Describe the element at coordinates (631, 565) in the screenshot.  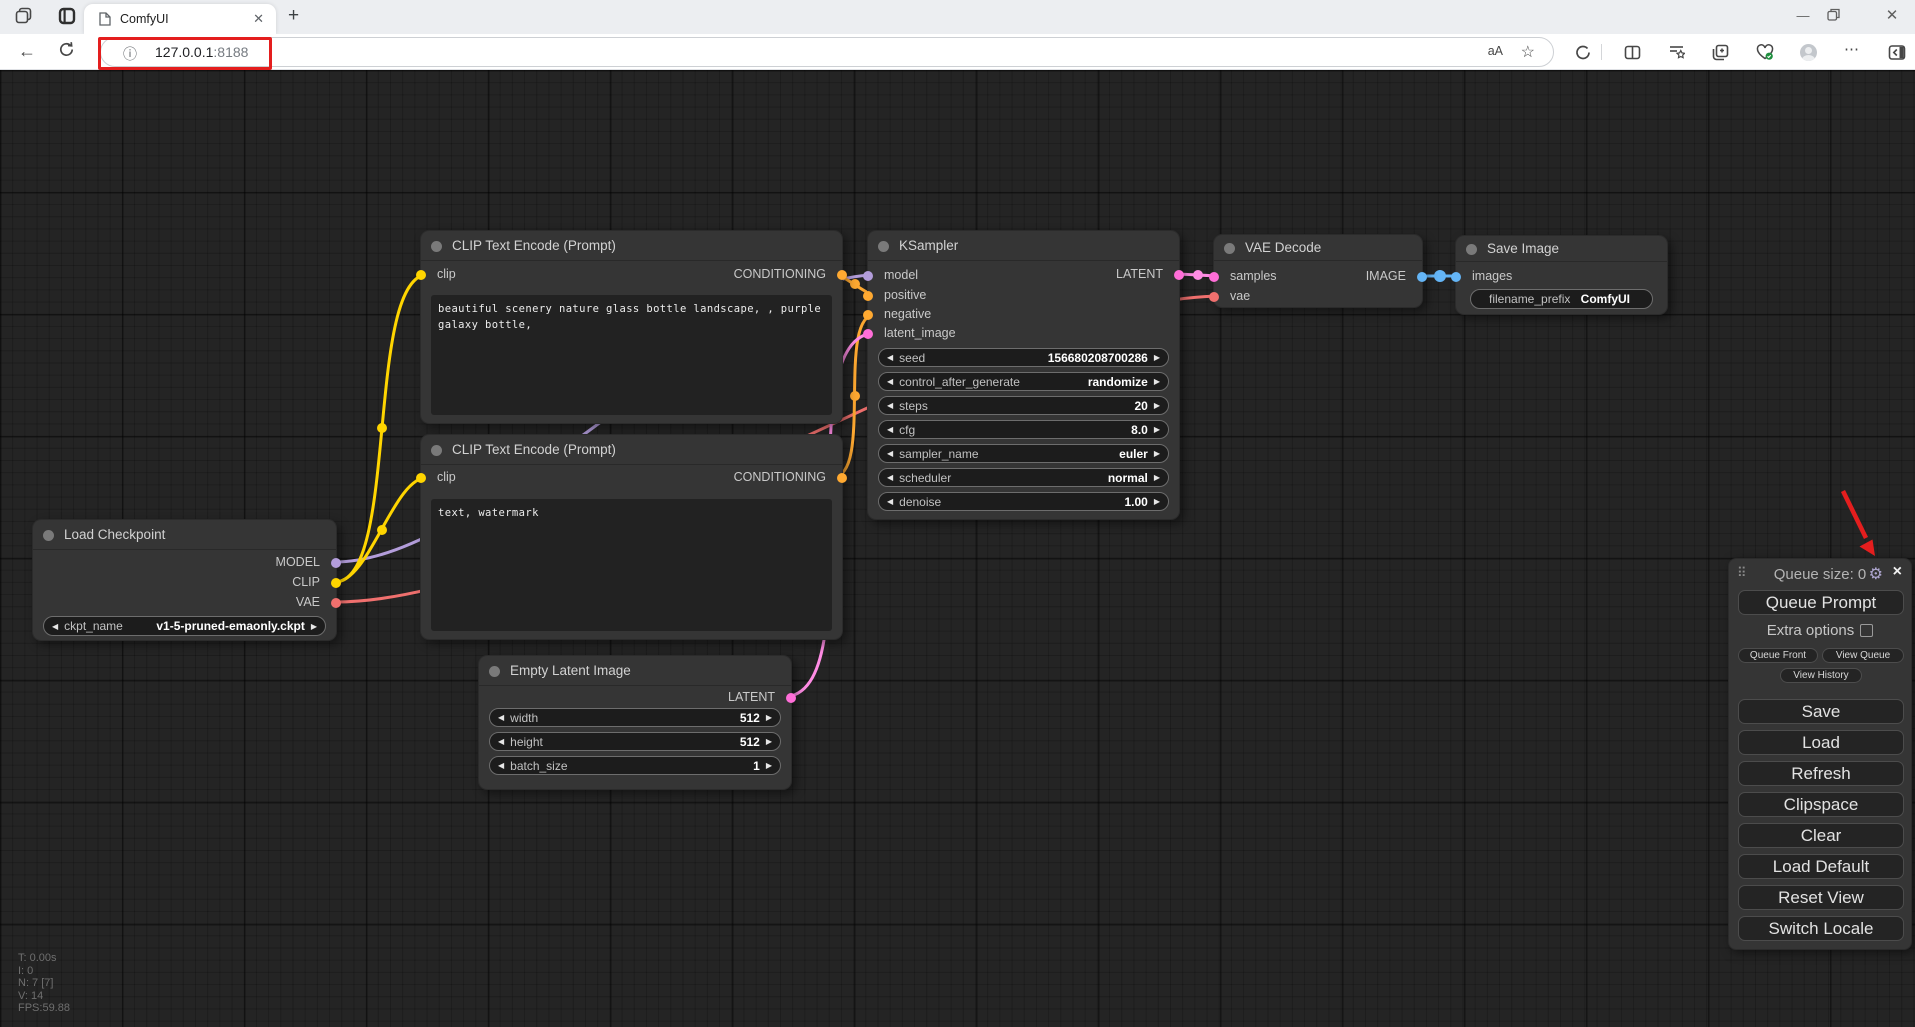
I see `prompt-textarea: text, watermark` at that location.